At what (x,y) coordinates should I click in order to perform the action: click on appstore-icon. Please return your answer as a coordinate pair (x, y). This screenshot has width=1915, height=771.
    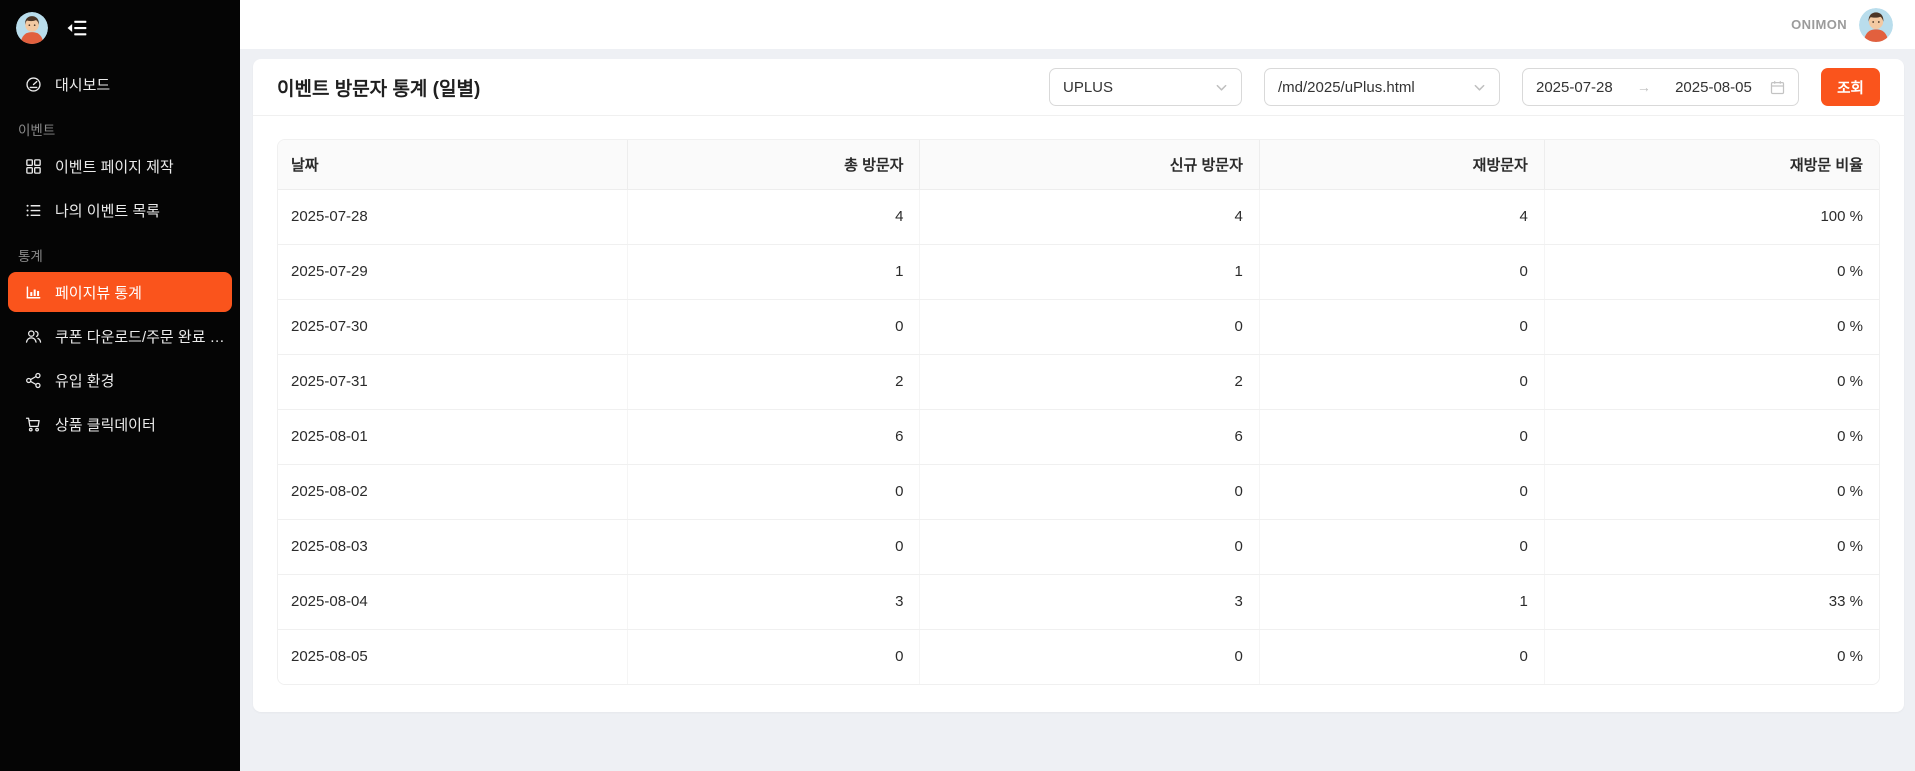
    Looking at the image, I should click on (33, 166).